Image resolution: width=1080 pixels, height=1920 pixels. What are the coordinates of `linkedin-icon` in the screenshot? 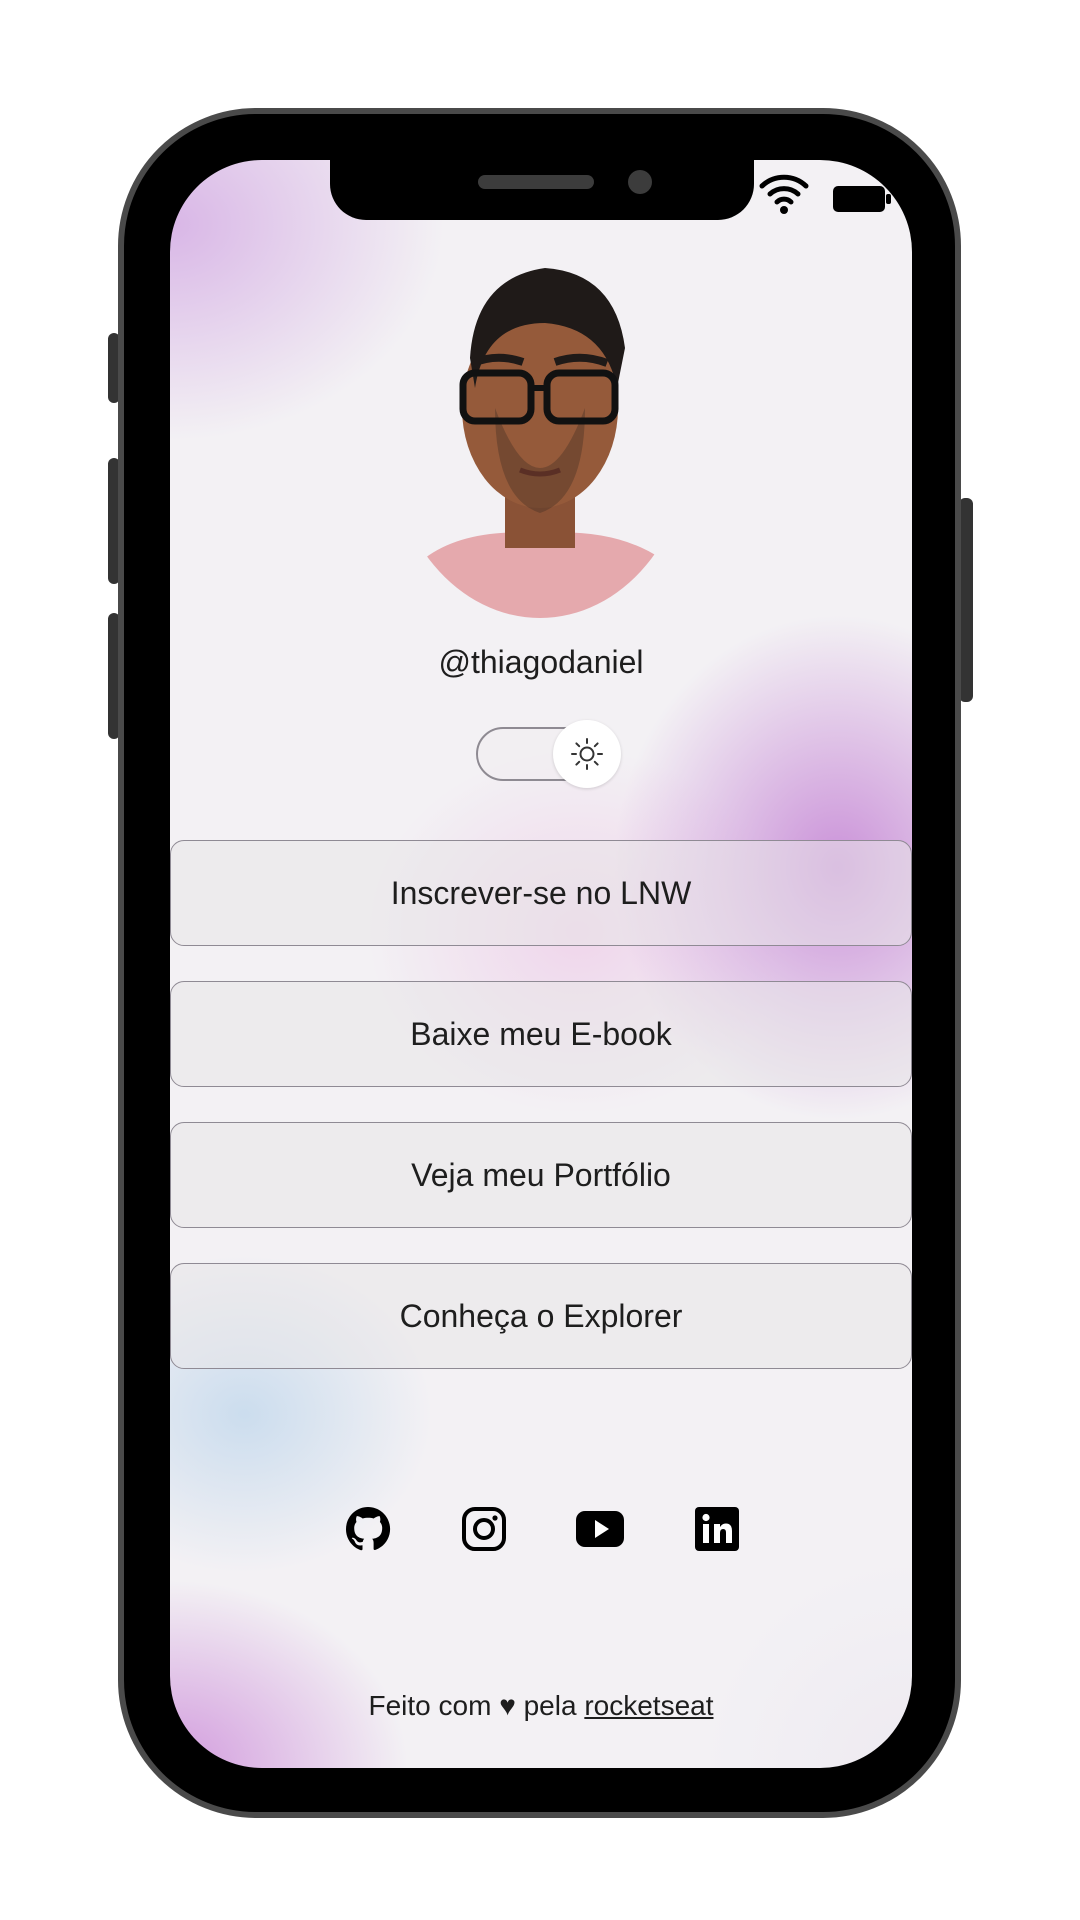 It's located at (717, 1529).